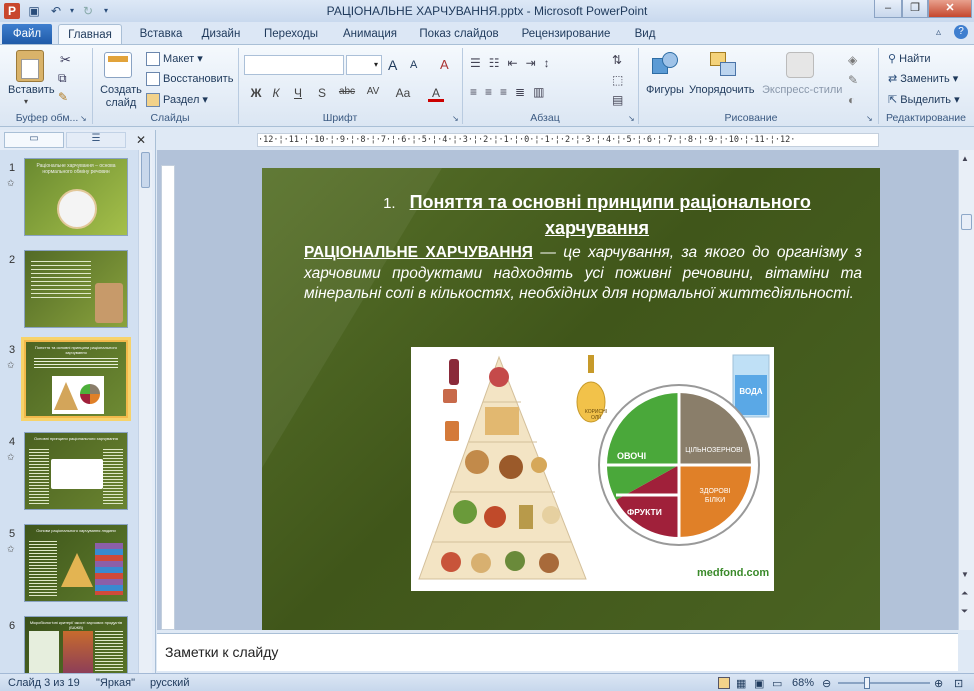 This screenshot has height=691, width=974. Describe the element at coordinates (169, 683) in the screenshot. I see `language-indicator: русский` at that location.